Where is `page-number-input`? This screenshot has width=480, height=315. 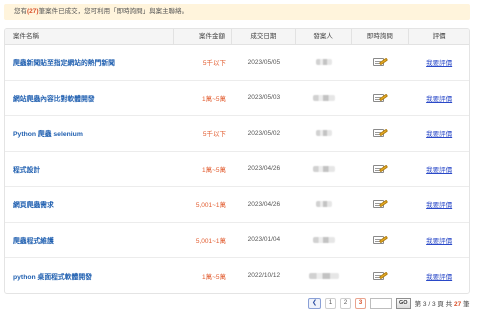 page-number-input is located at coordinates (381, 303).